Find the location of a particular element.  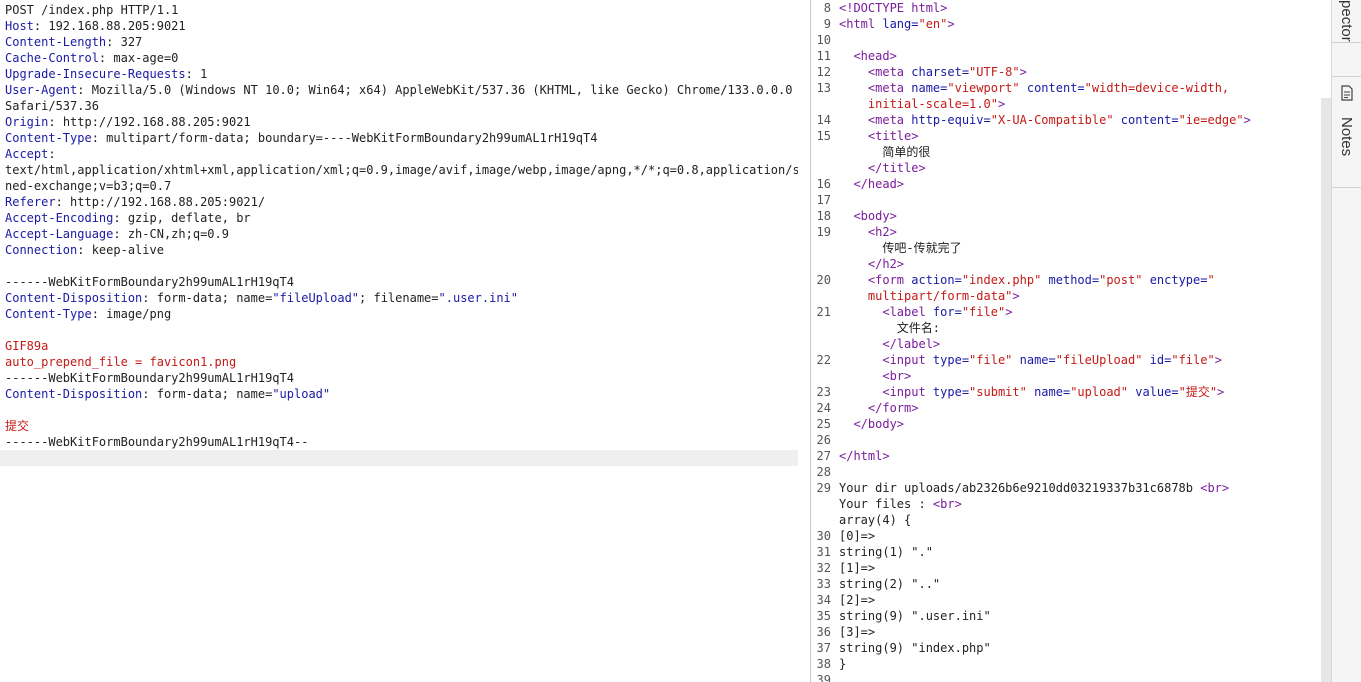

request-line: Cache-Control: max-age=0 is located at coordinates (399, 58).